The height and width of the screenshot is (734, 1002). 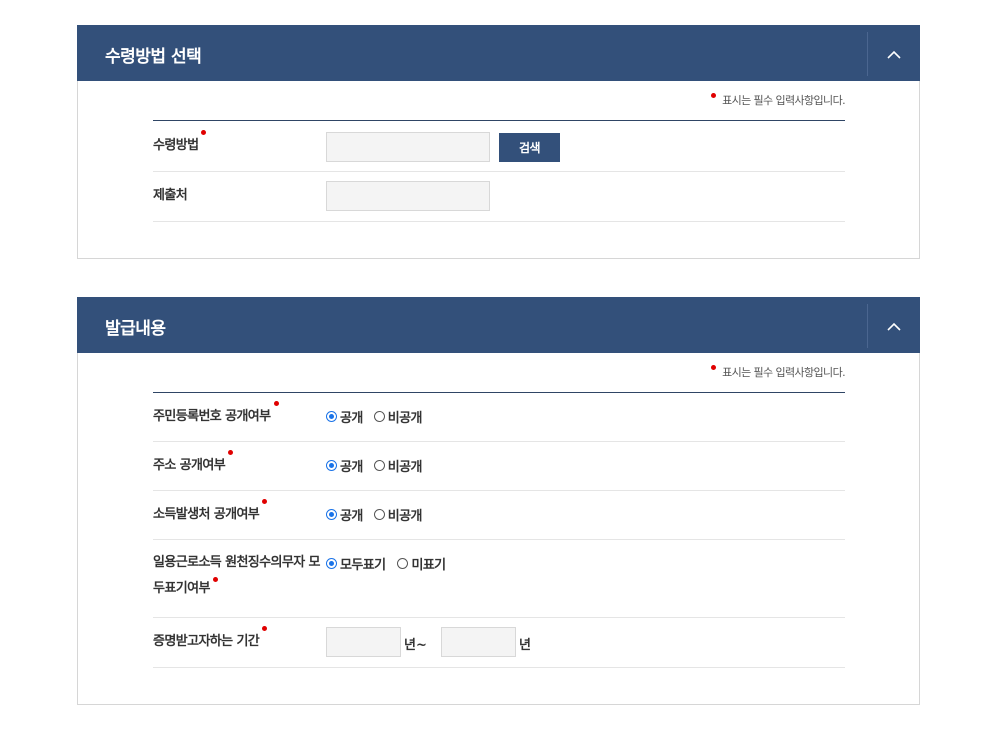 I want to click on radio-group: 모두표기 미표기, so click(x=391, y=563).